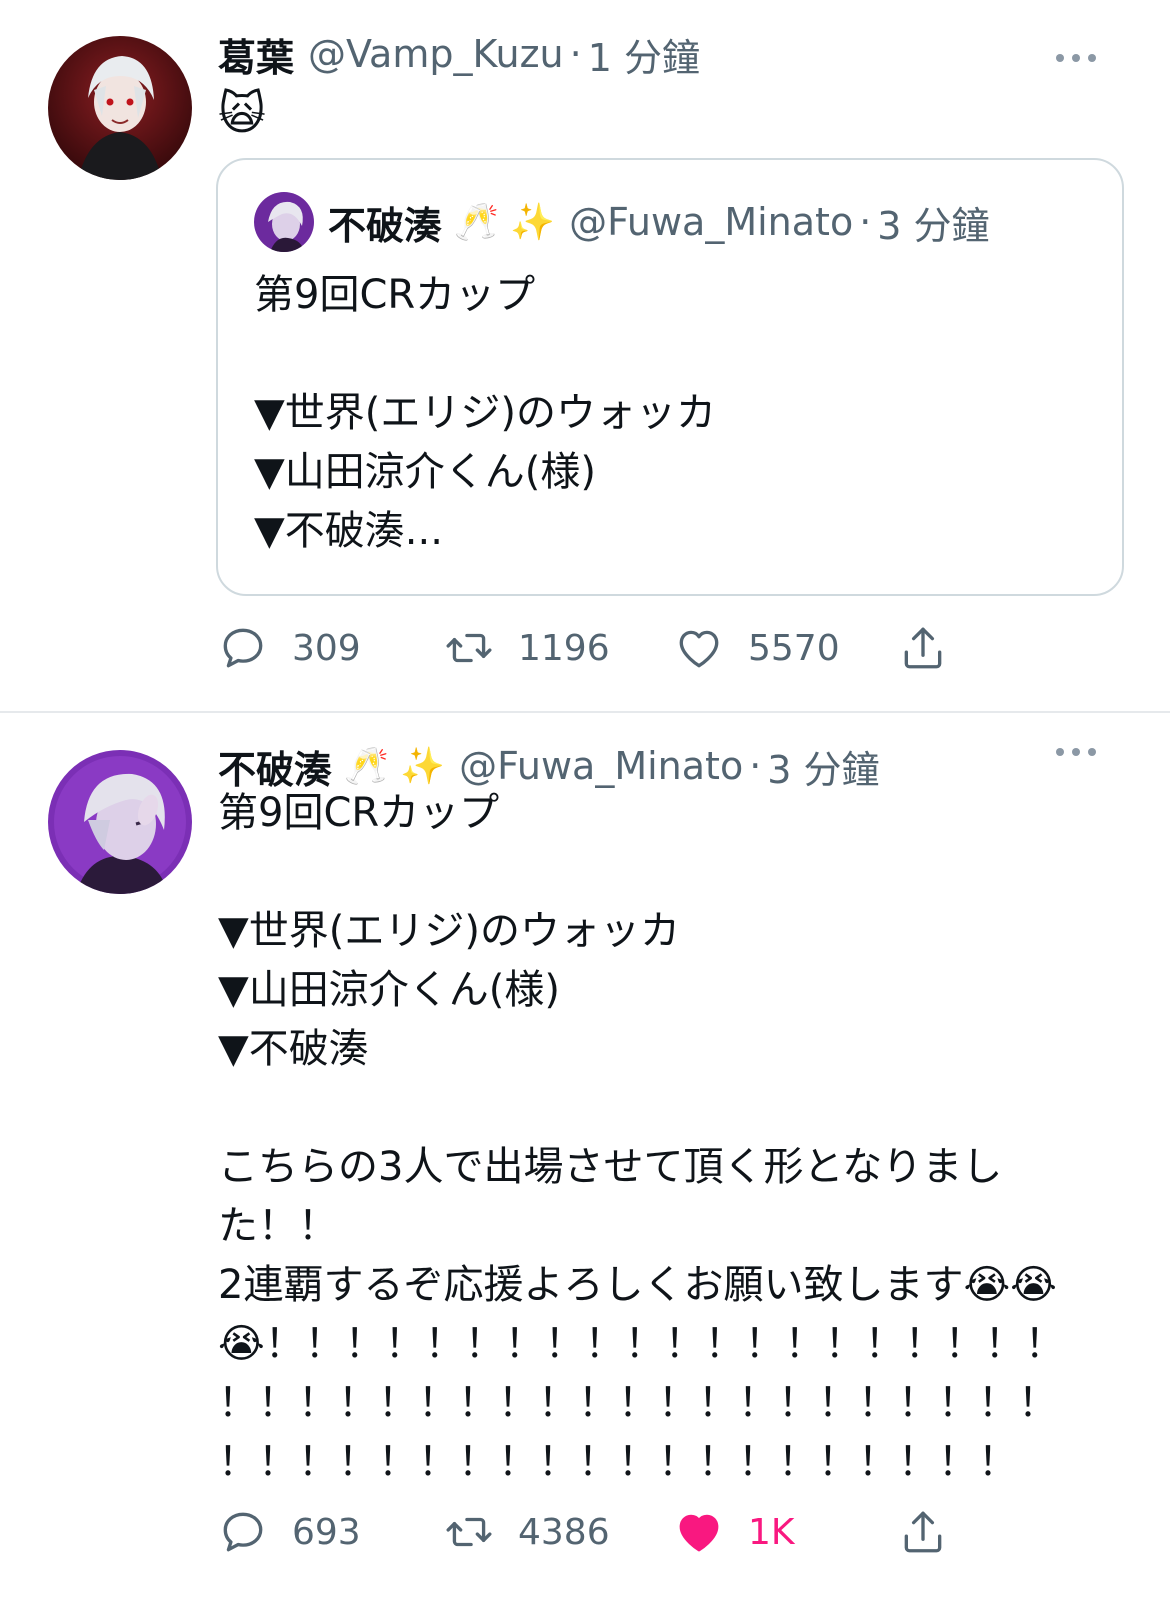 Image resolution: width=1170 pixels, height=1600 pixels. What do you see at coordinates (564, 1532) in the screenshot?
I see `retweet-count: 4386` at bounding box center [564, 1532].